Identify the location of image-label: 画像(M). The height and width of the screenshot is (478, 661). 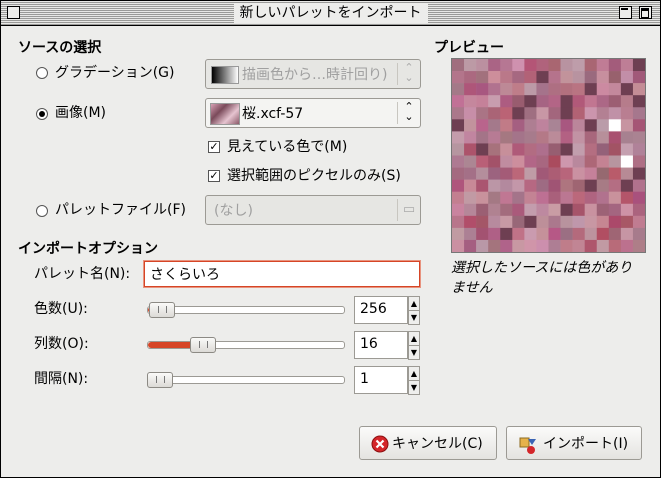
(80, 113).